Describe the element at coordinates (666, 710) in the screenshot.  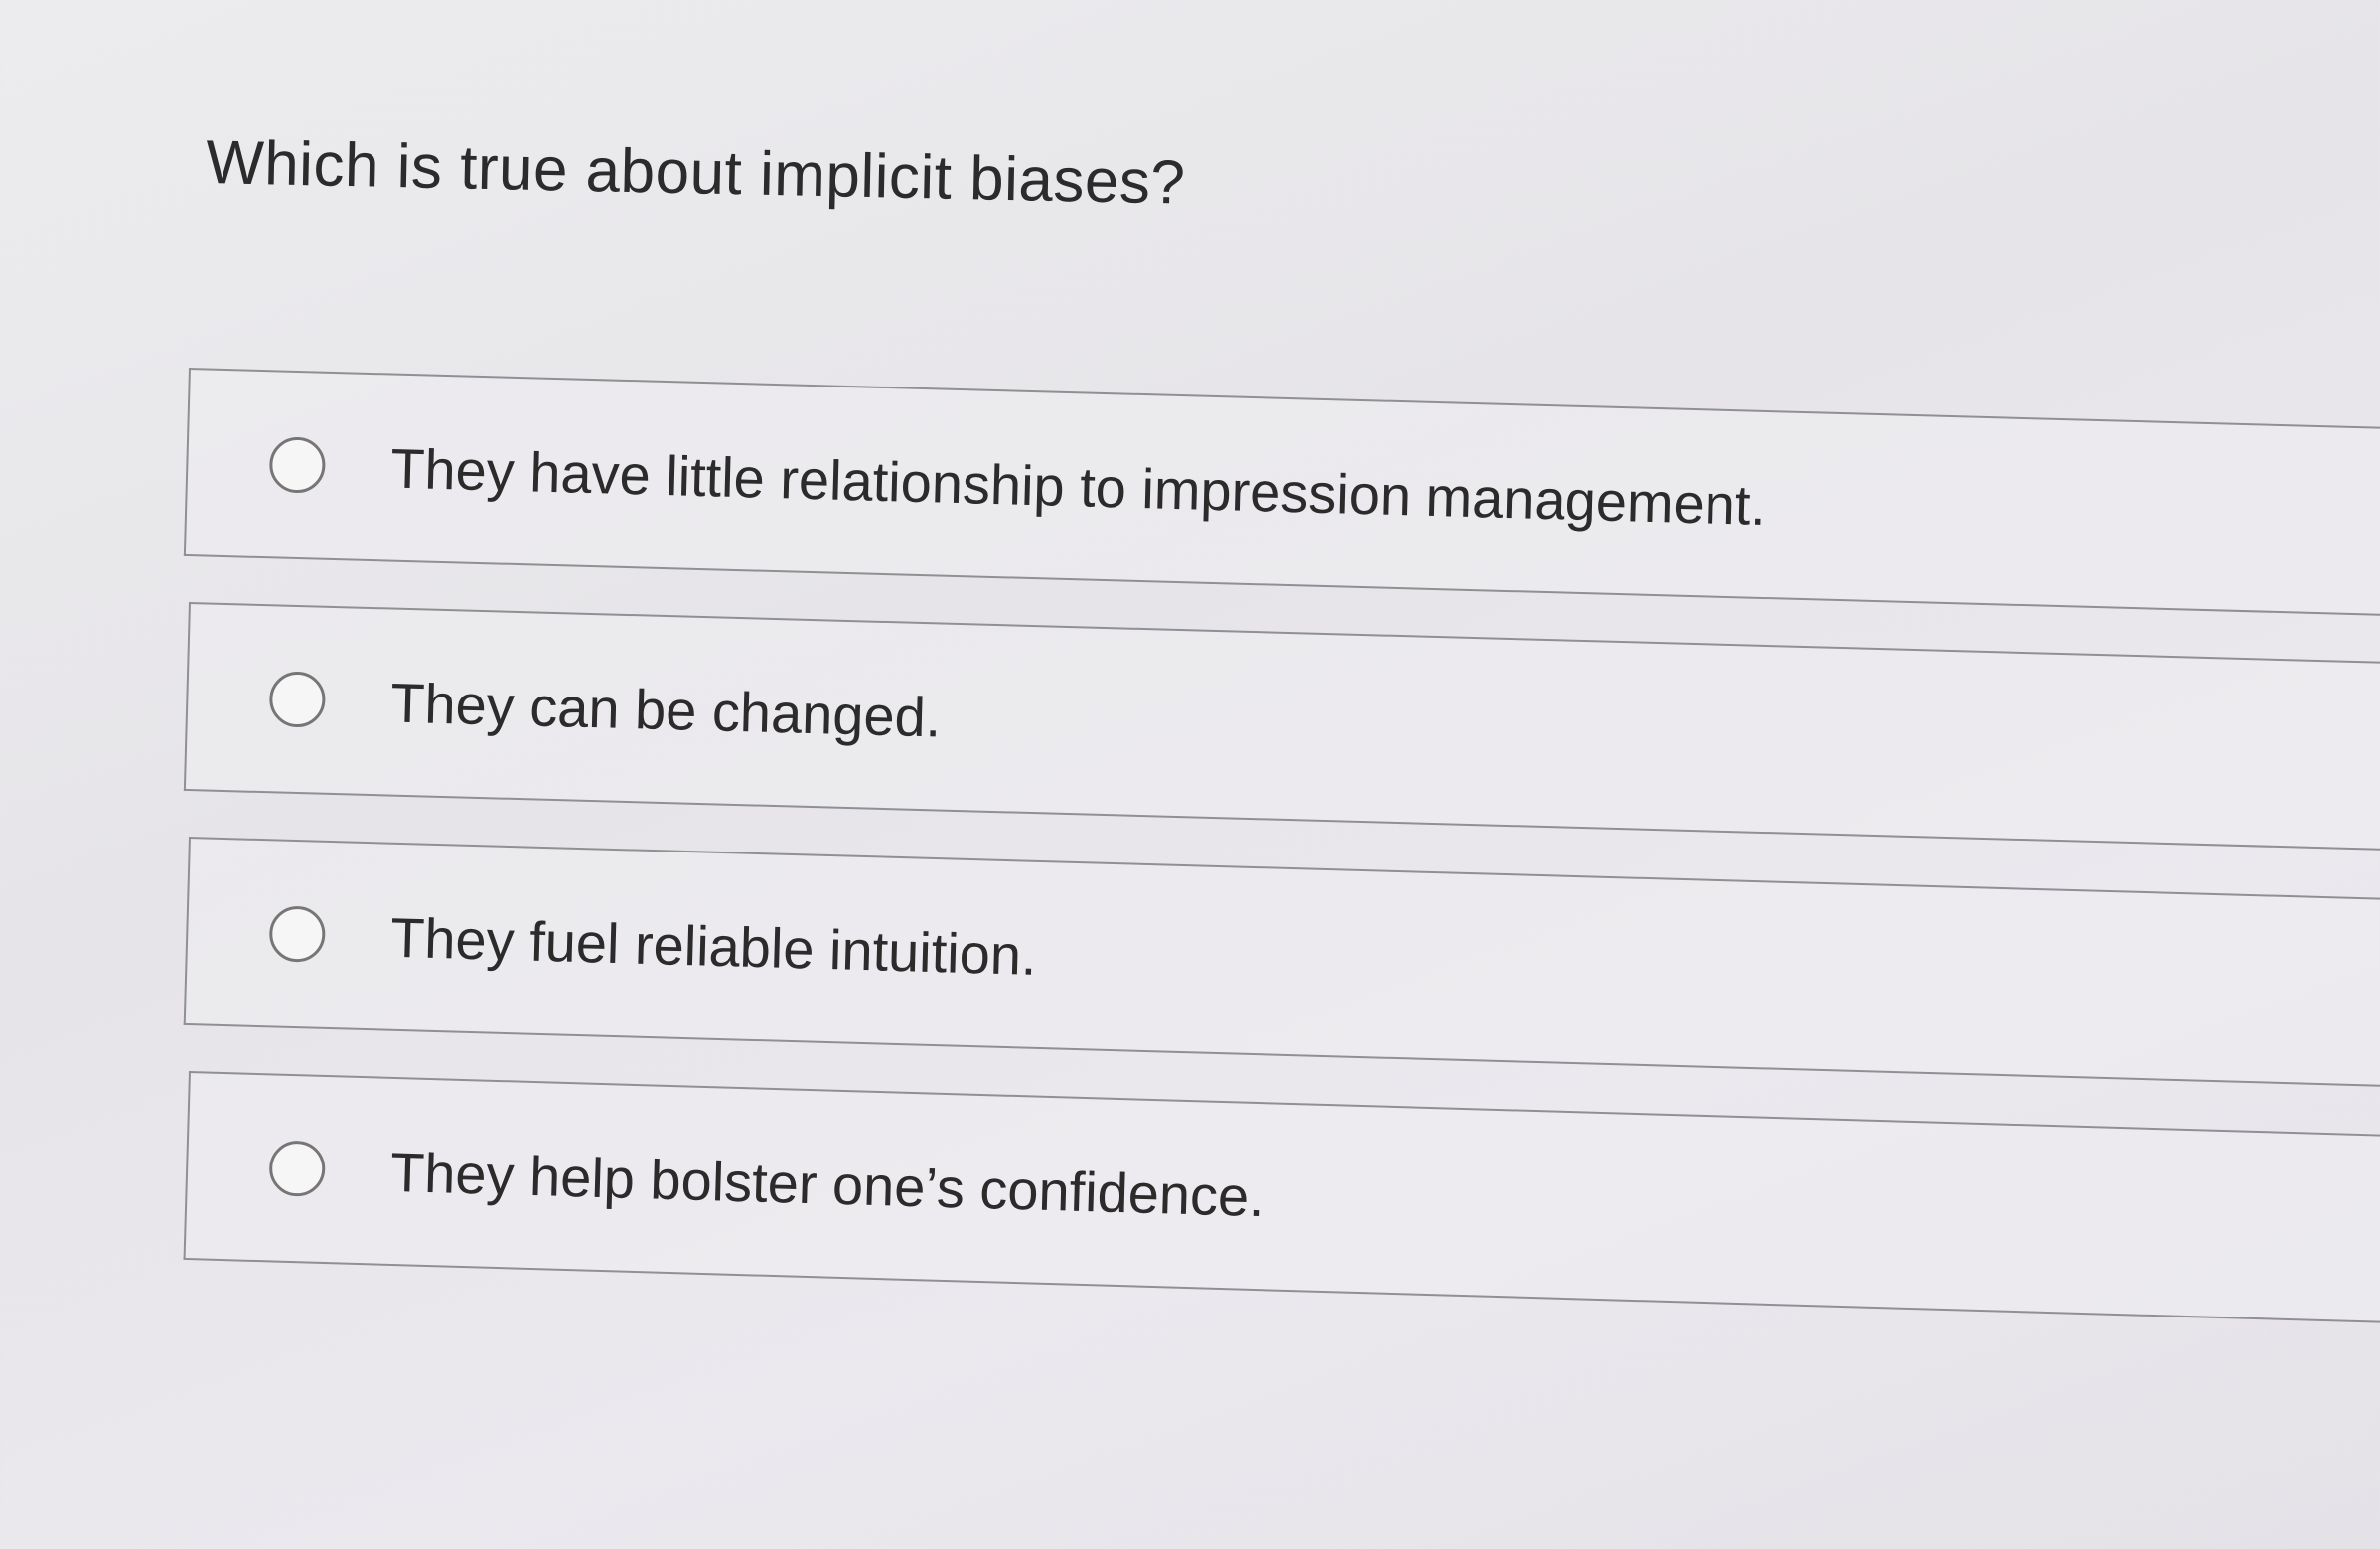
I see `answer-option-label: They can be changed.` at that location.